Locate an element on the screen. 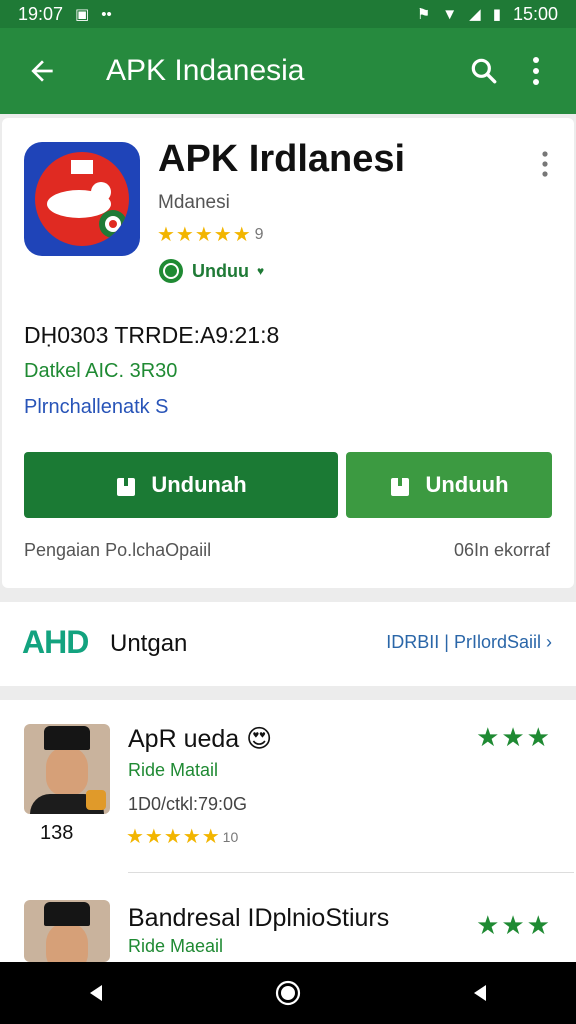  divider is located at coordinates (351, 872).